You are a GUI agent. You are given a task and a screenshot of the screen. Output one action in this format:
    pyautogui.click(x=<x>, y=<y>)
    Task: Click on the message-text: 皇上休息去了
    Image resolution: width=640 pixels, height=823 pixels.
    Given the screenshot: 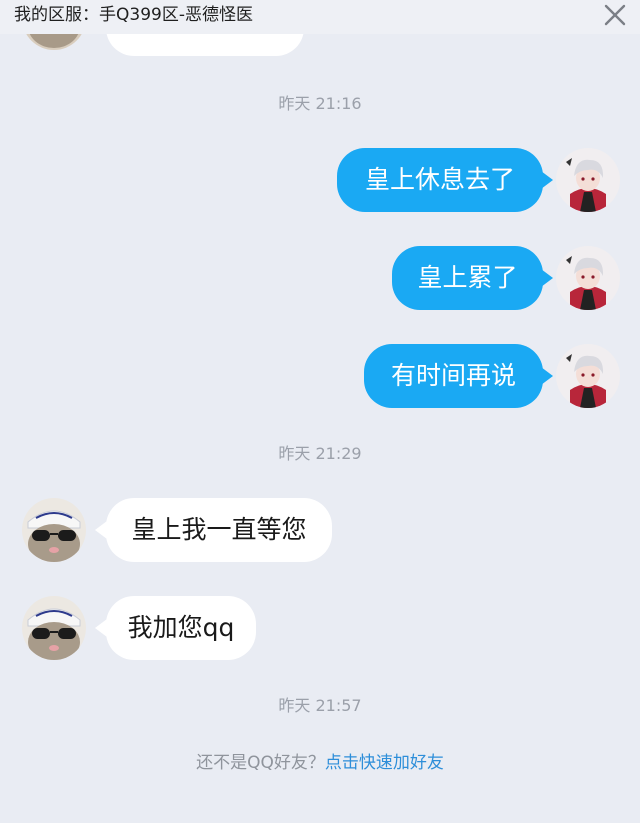 What is the action you would take?
    pyautogui.click(x=439, y=179)
    